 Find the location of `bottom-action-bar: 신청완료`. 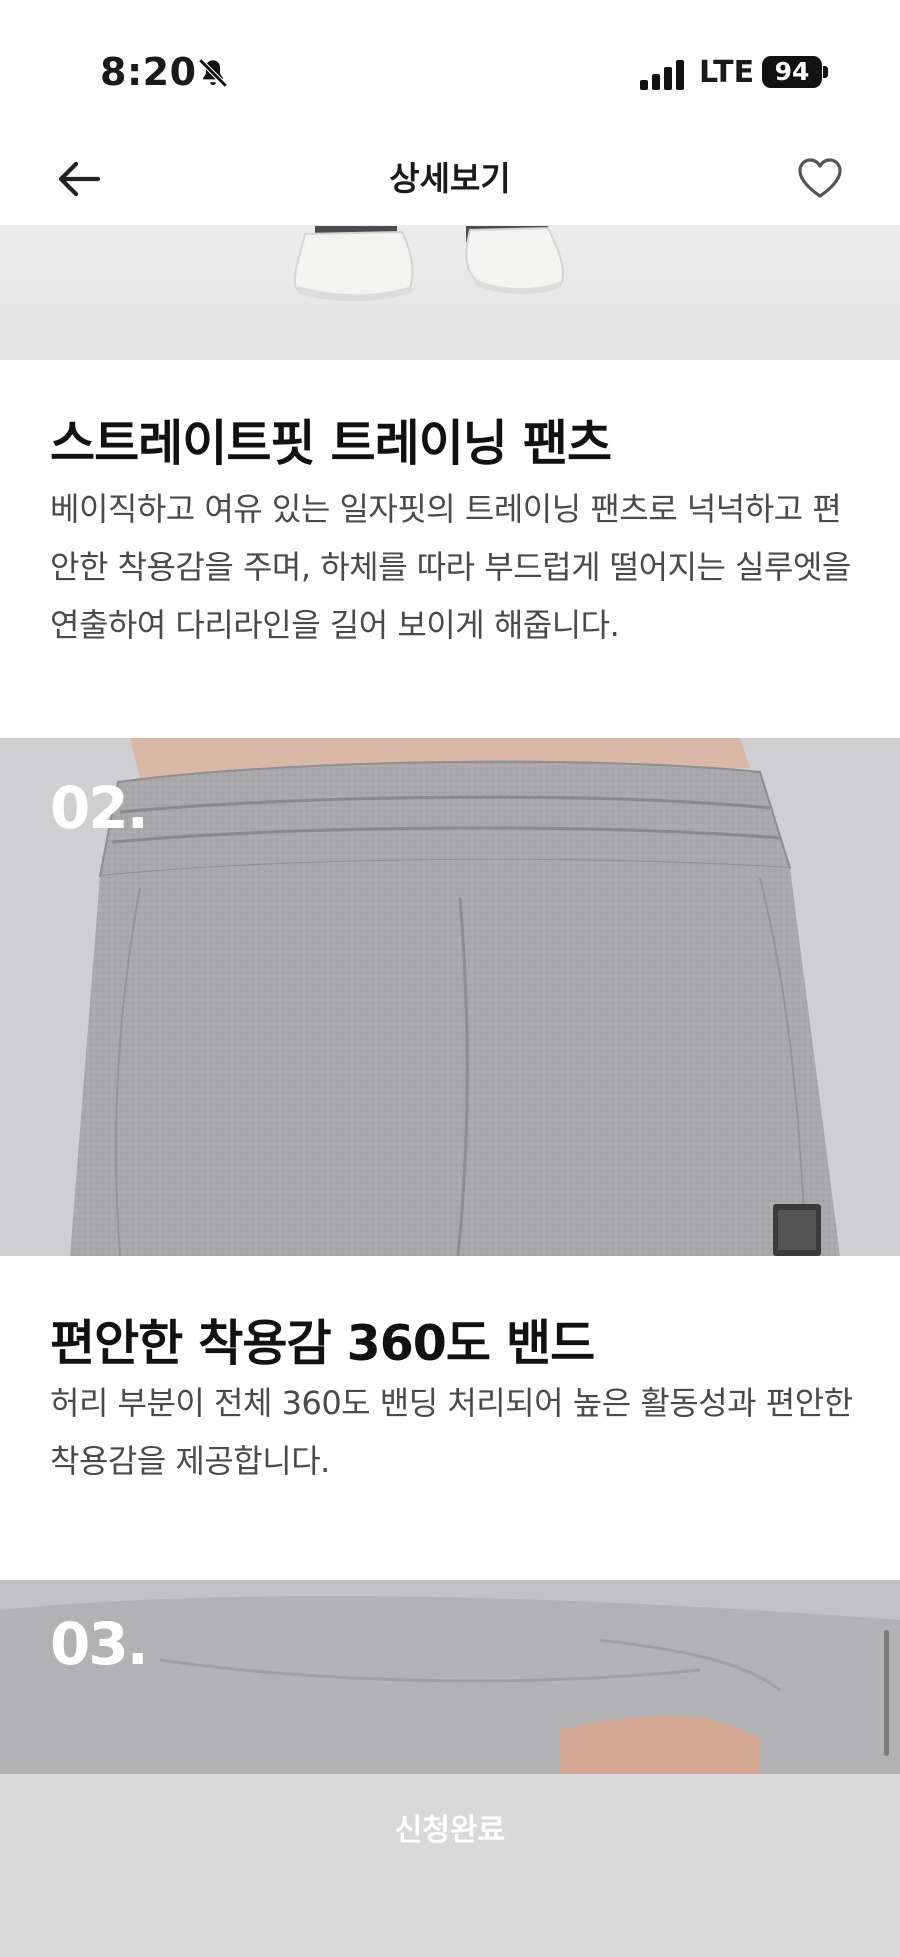

bottom-action-bar: 신청완료 is located at coordinates (450, 1865).